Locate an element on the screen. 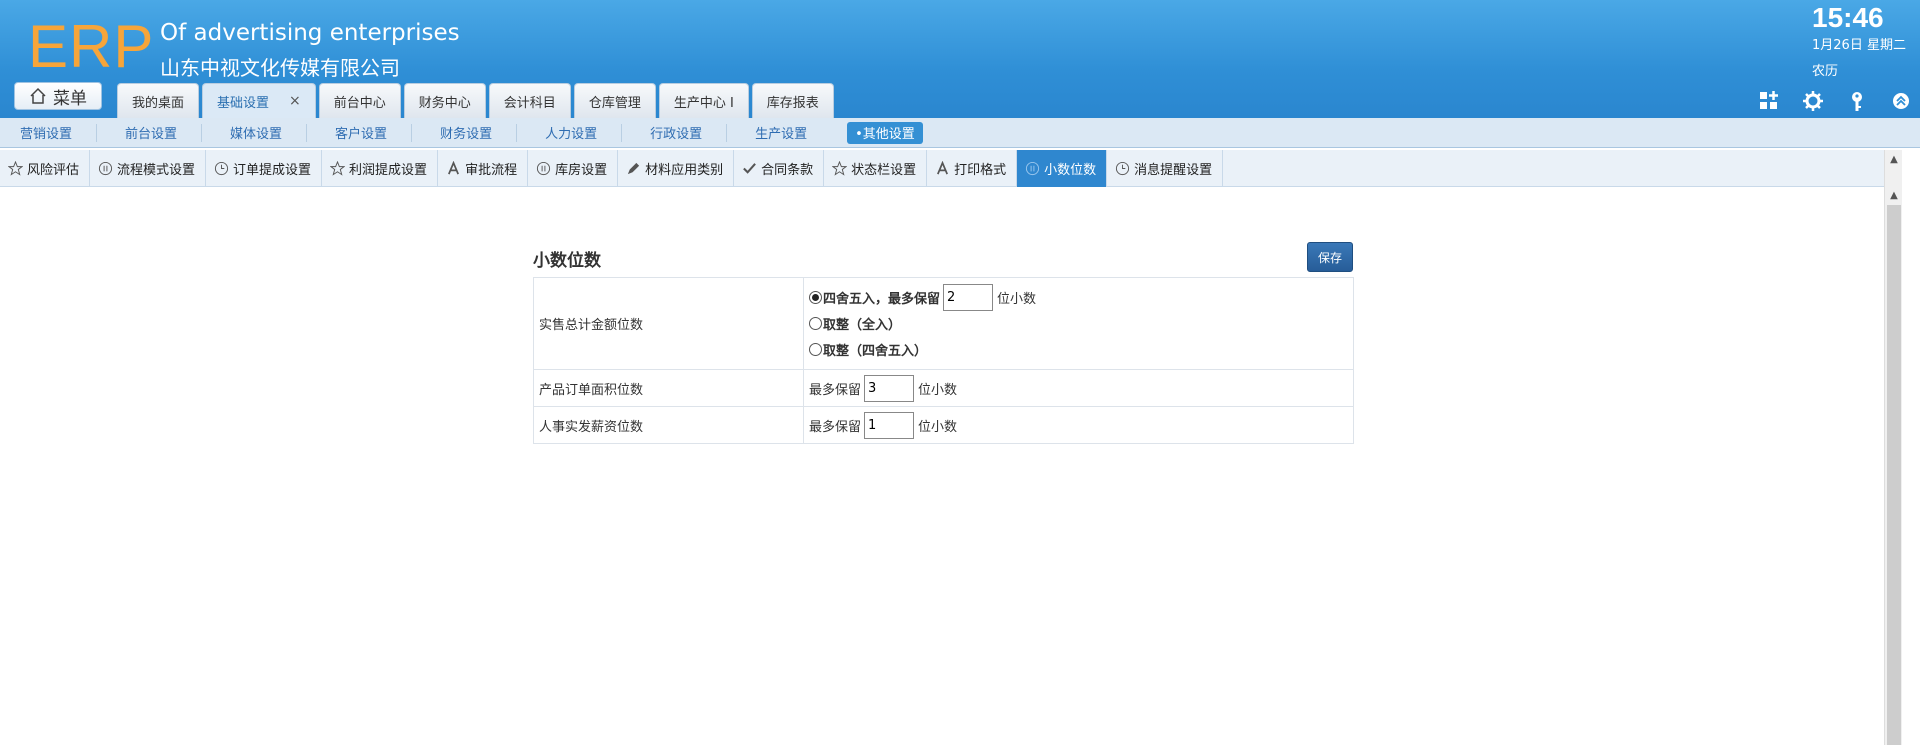  tab-label: 前台中心 is located at coordinates (359, 103).